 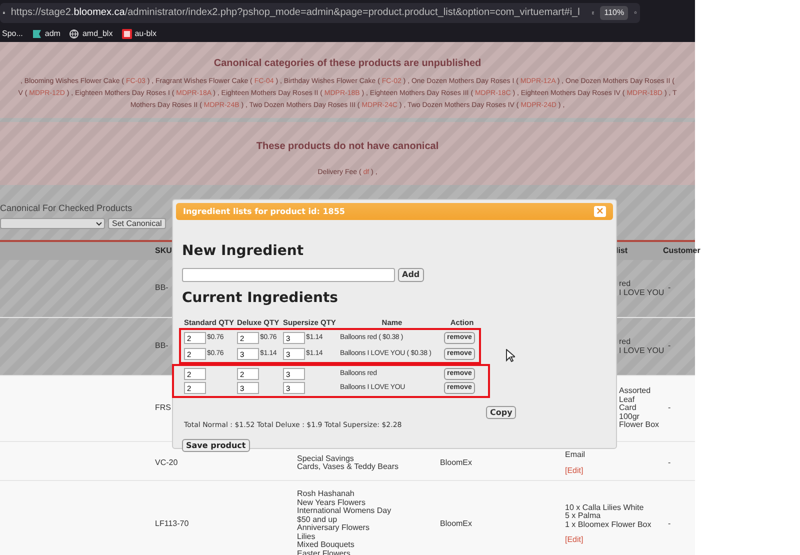 What do you see at coordinates (510, 355) in the screenshot?
I see `mouse-cursor-icon` at bounding box center [510, 355].